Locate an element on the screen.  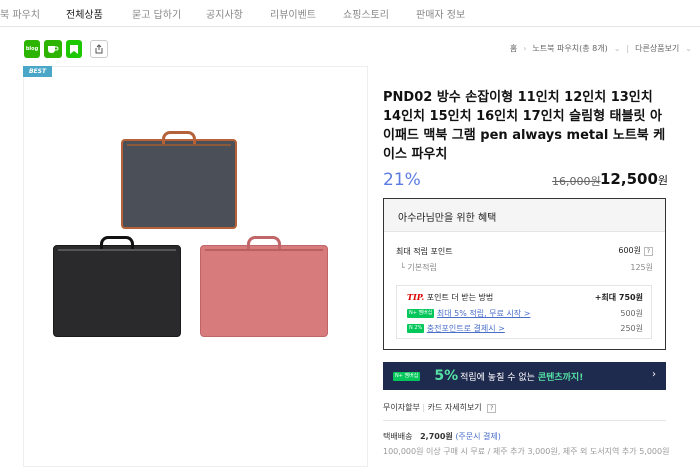
blog-share-icon: blog is located at coordinates (32, 49).